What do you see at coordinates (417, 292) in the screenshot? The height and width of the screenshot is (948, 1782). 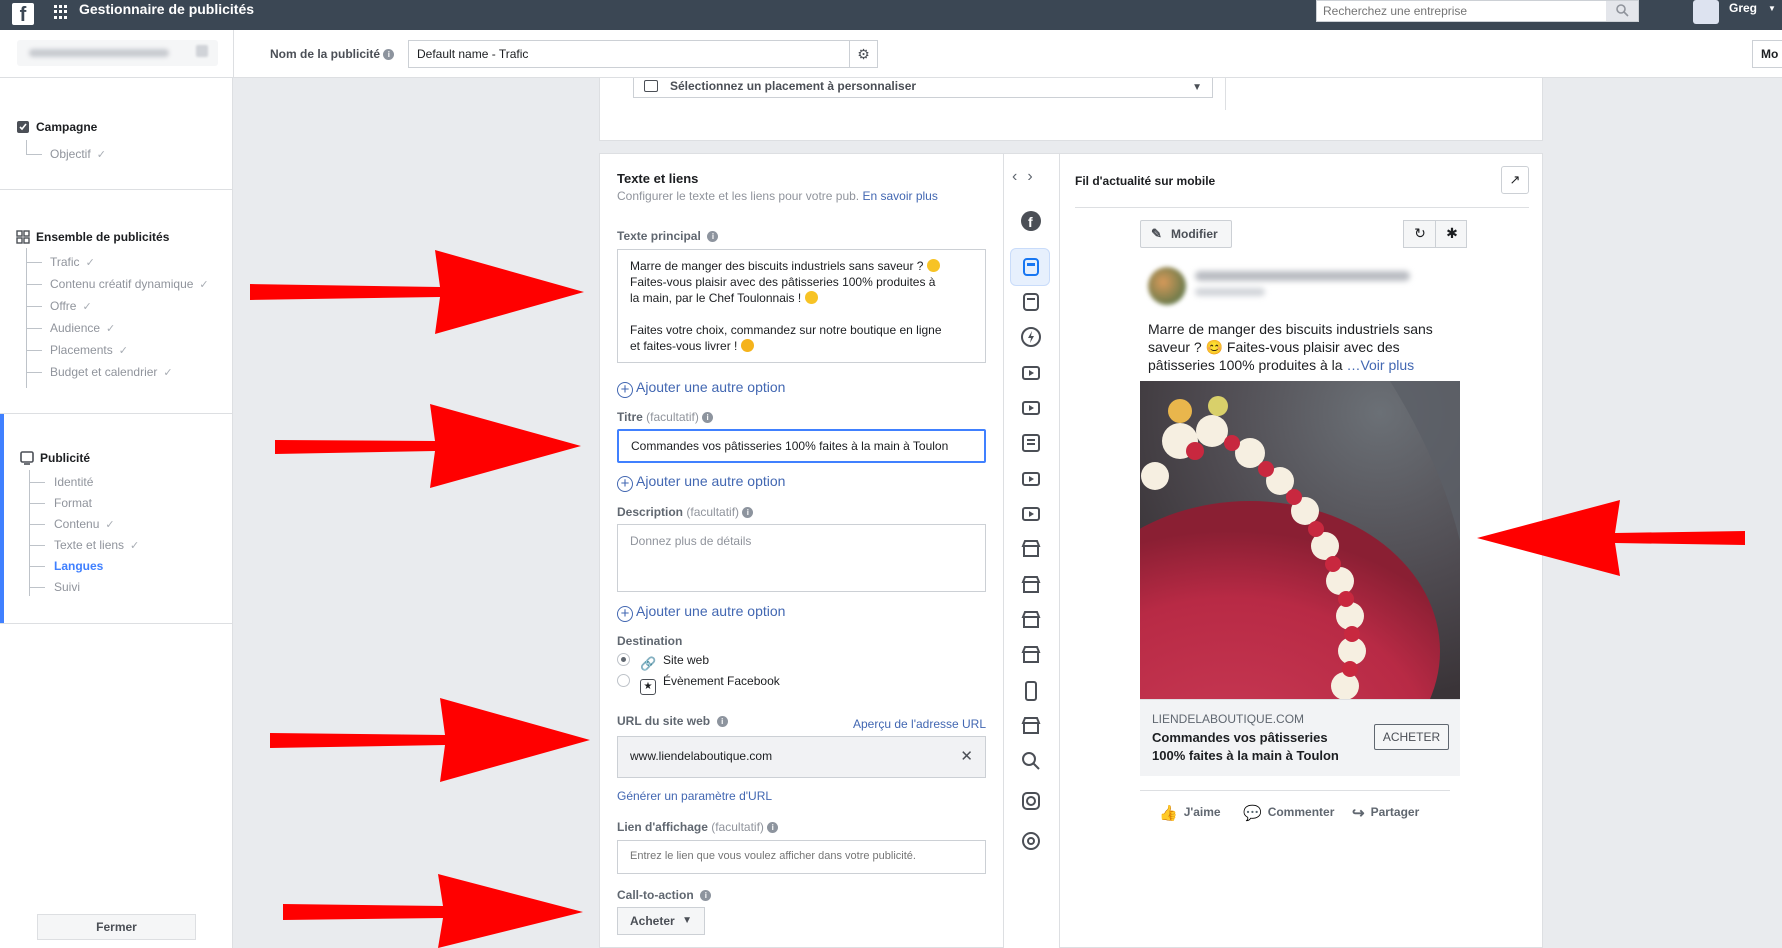 I see `annotation-arrow-right` at bounding box center [417, 292].